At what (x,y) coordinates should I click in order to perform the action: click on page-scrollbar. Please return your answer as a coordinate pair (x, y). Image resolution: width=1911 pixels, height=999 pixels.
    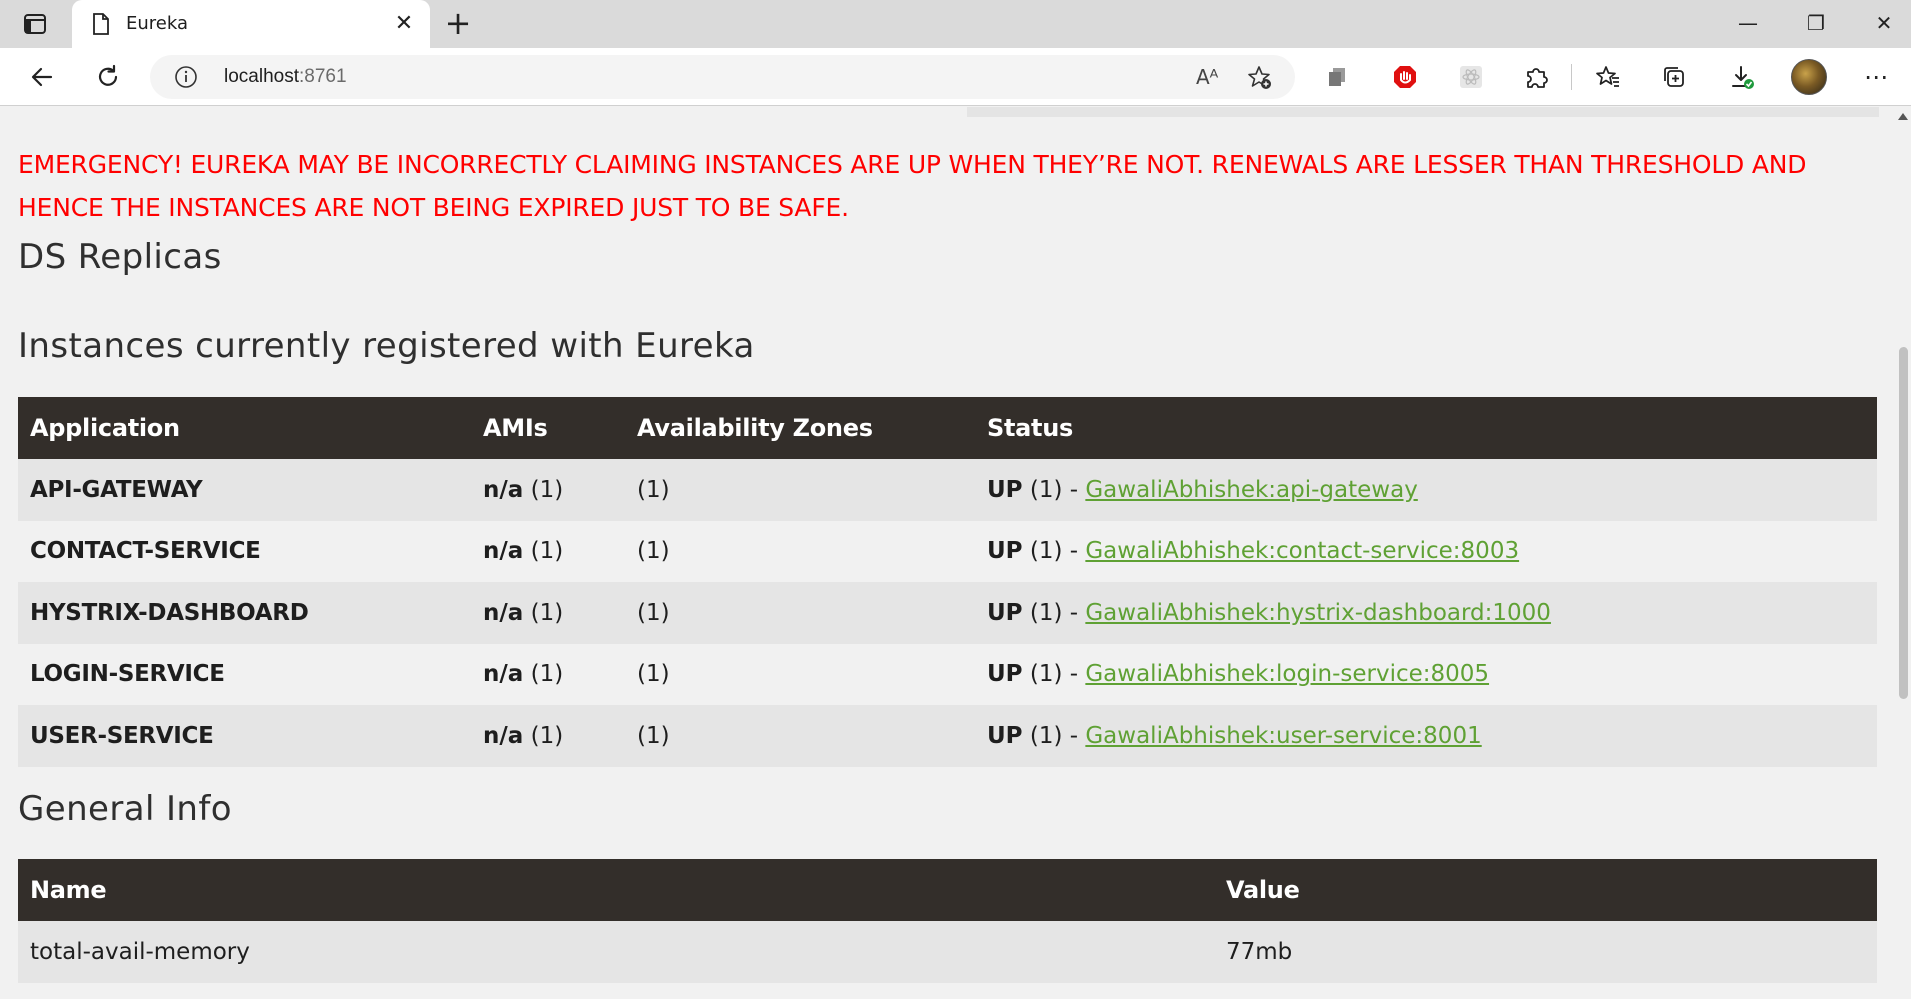
    Looking at the image, I should click on (1903, 553).